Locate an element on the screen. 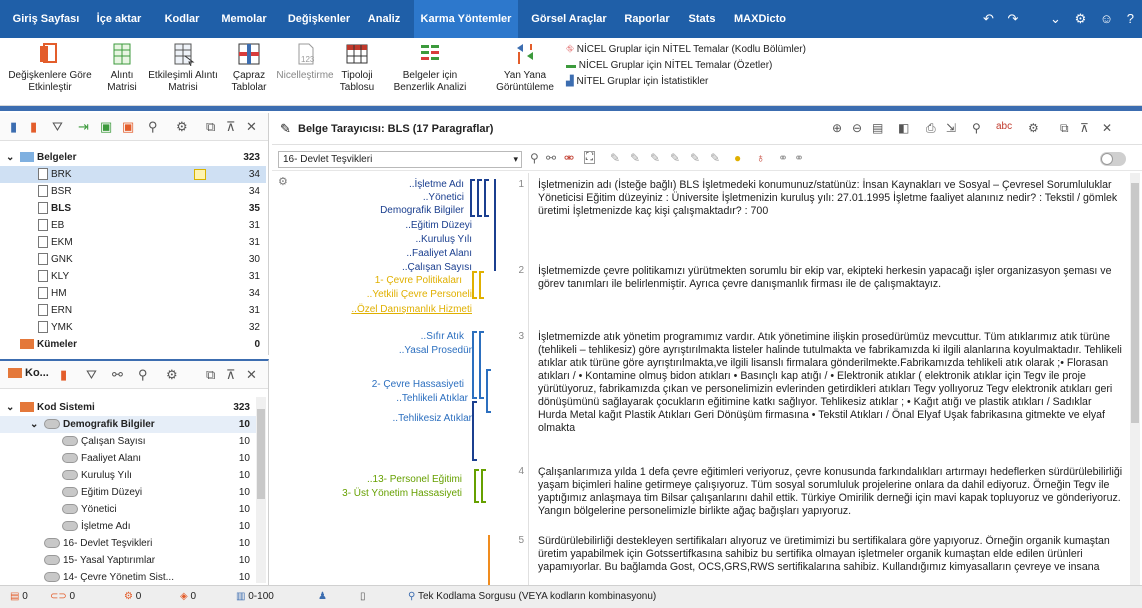 Image resolution: width=1142 pixels, height=608 pixels. status-activated-codes: ⚙ 0 is located at coordinates (132, 597).